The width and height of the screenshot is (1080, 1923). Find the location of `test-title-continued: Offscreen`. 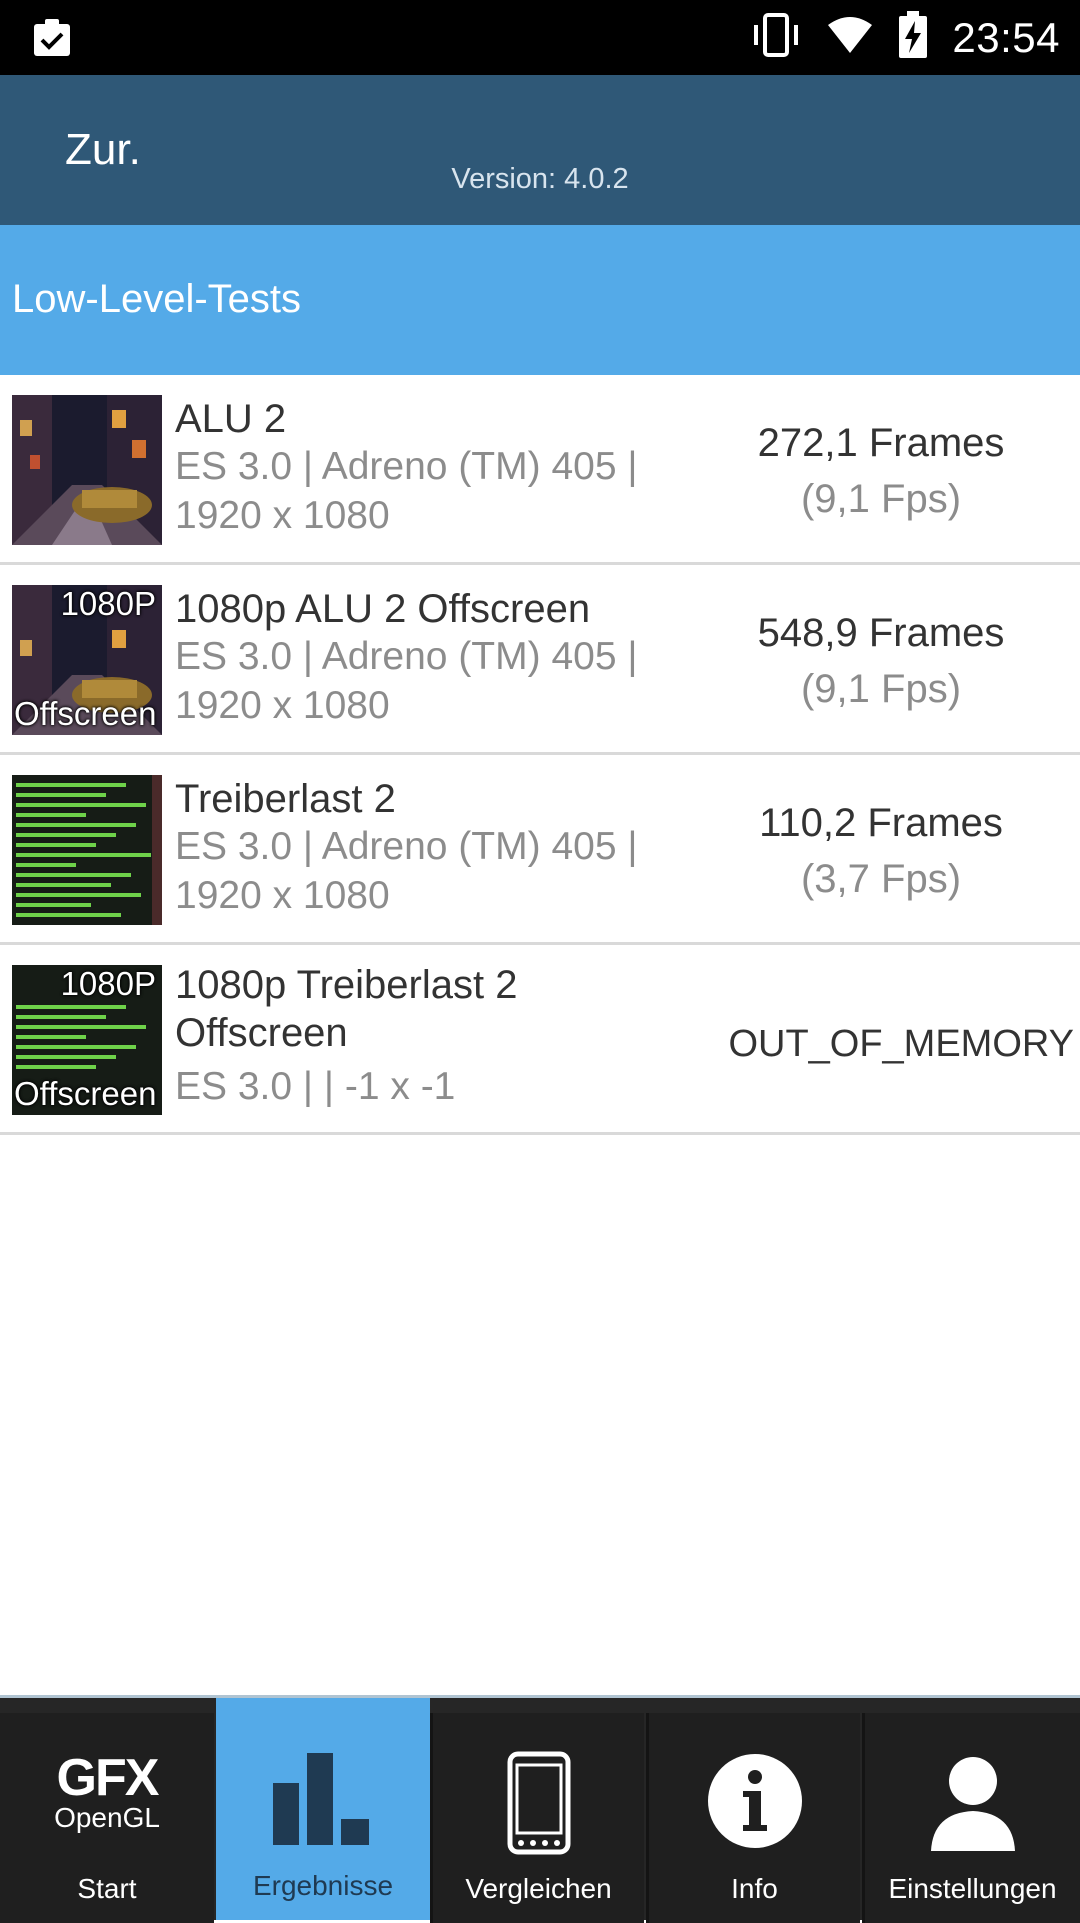

test-title-continued: Offscreen is located at coordinates (261, 1033).